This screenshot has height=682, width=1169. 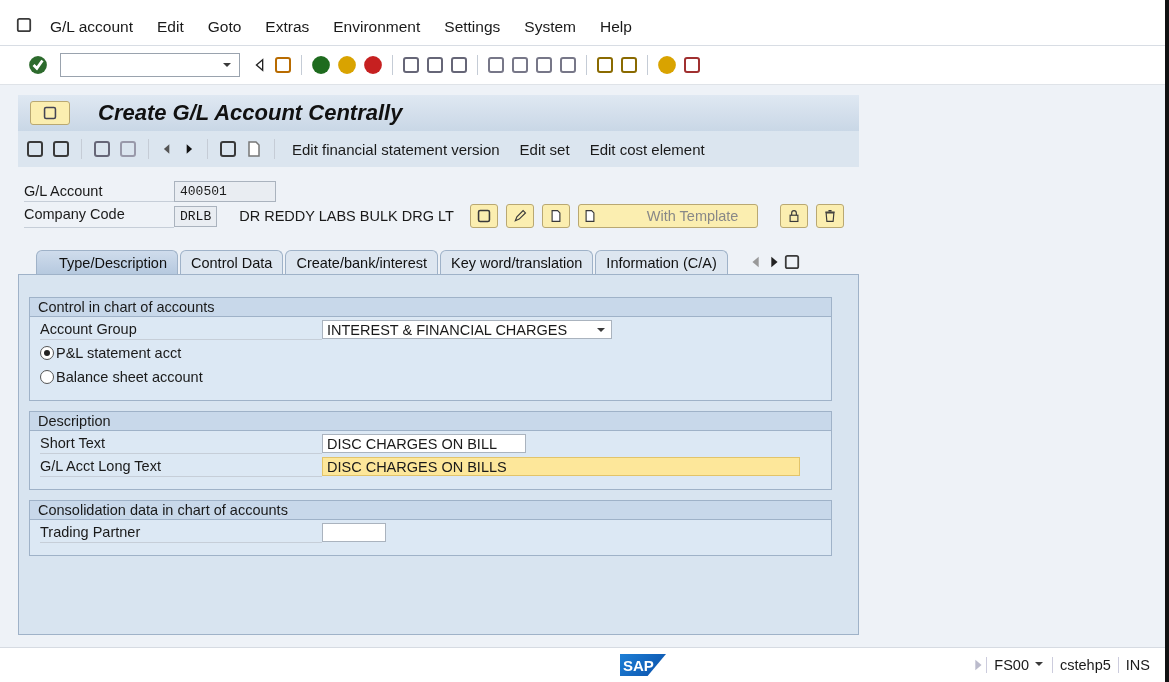 What do you see at coordinates (616, 26) in the screenshot?
I see `menu-item: Help` at bounding box center [616, 26].